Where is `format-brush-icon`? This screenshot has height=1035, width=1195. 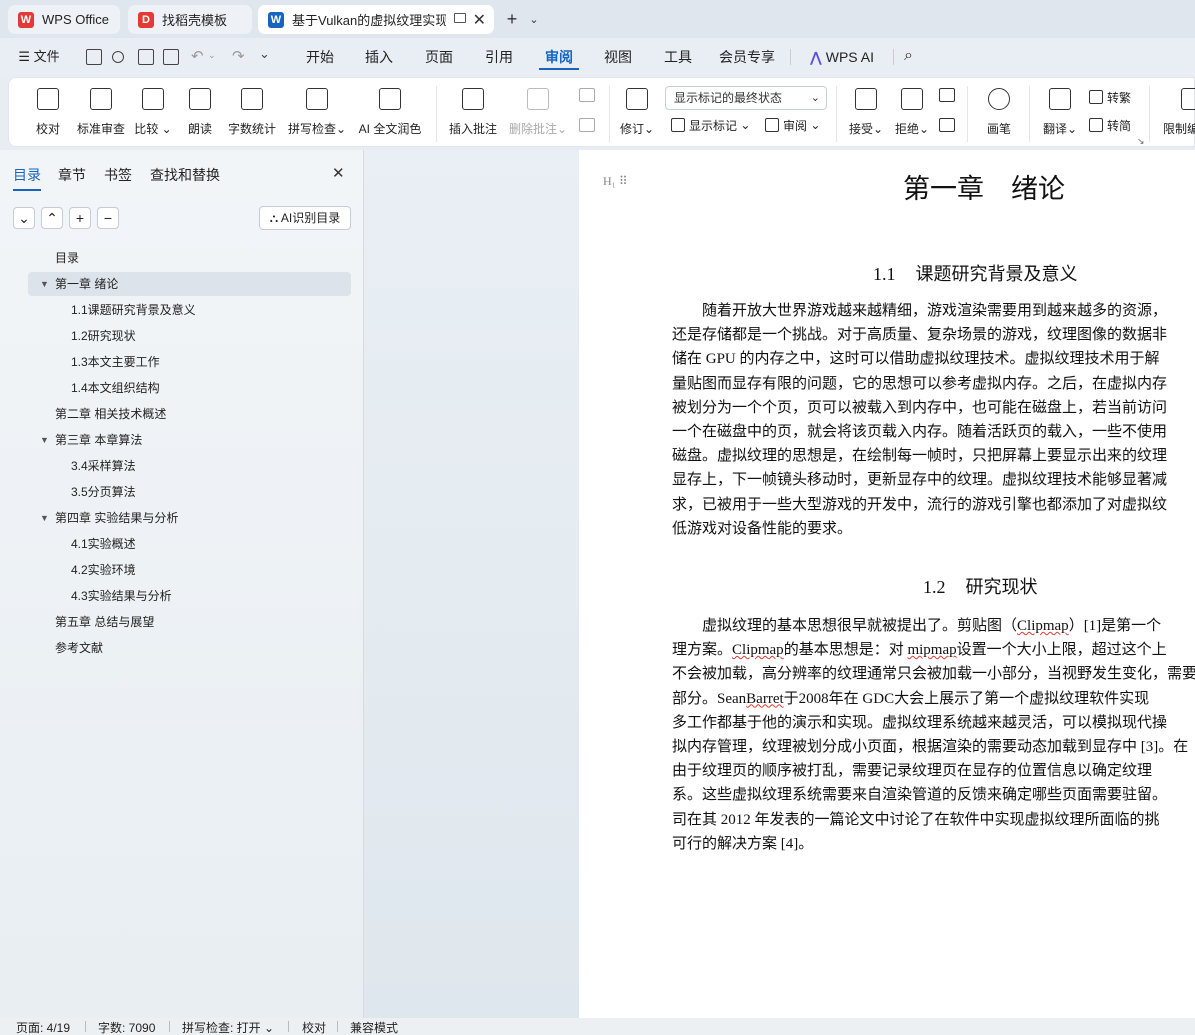
format-brush-icon is located at coordinates (118, 57).